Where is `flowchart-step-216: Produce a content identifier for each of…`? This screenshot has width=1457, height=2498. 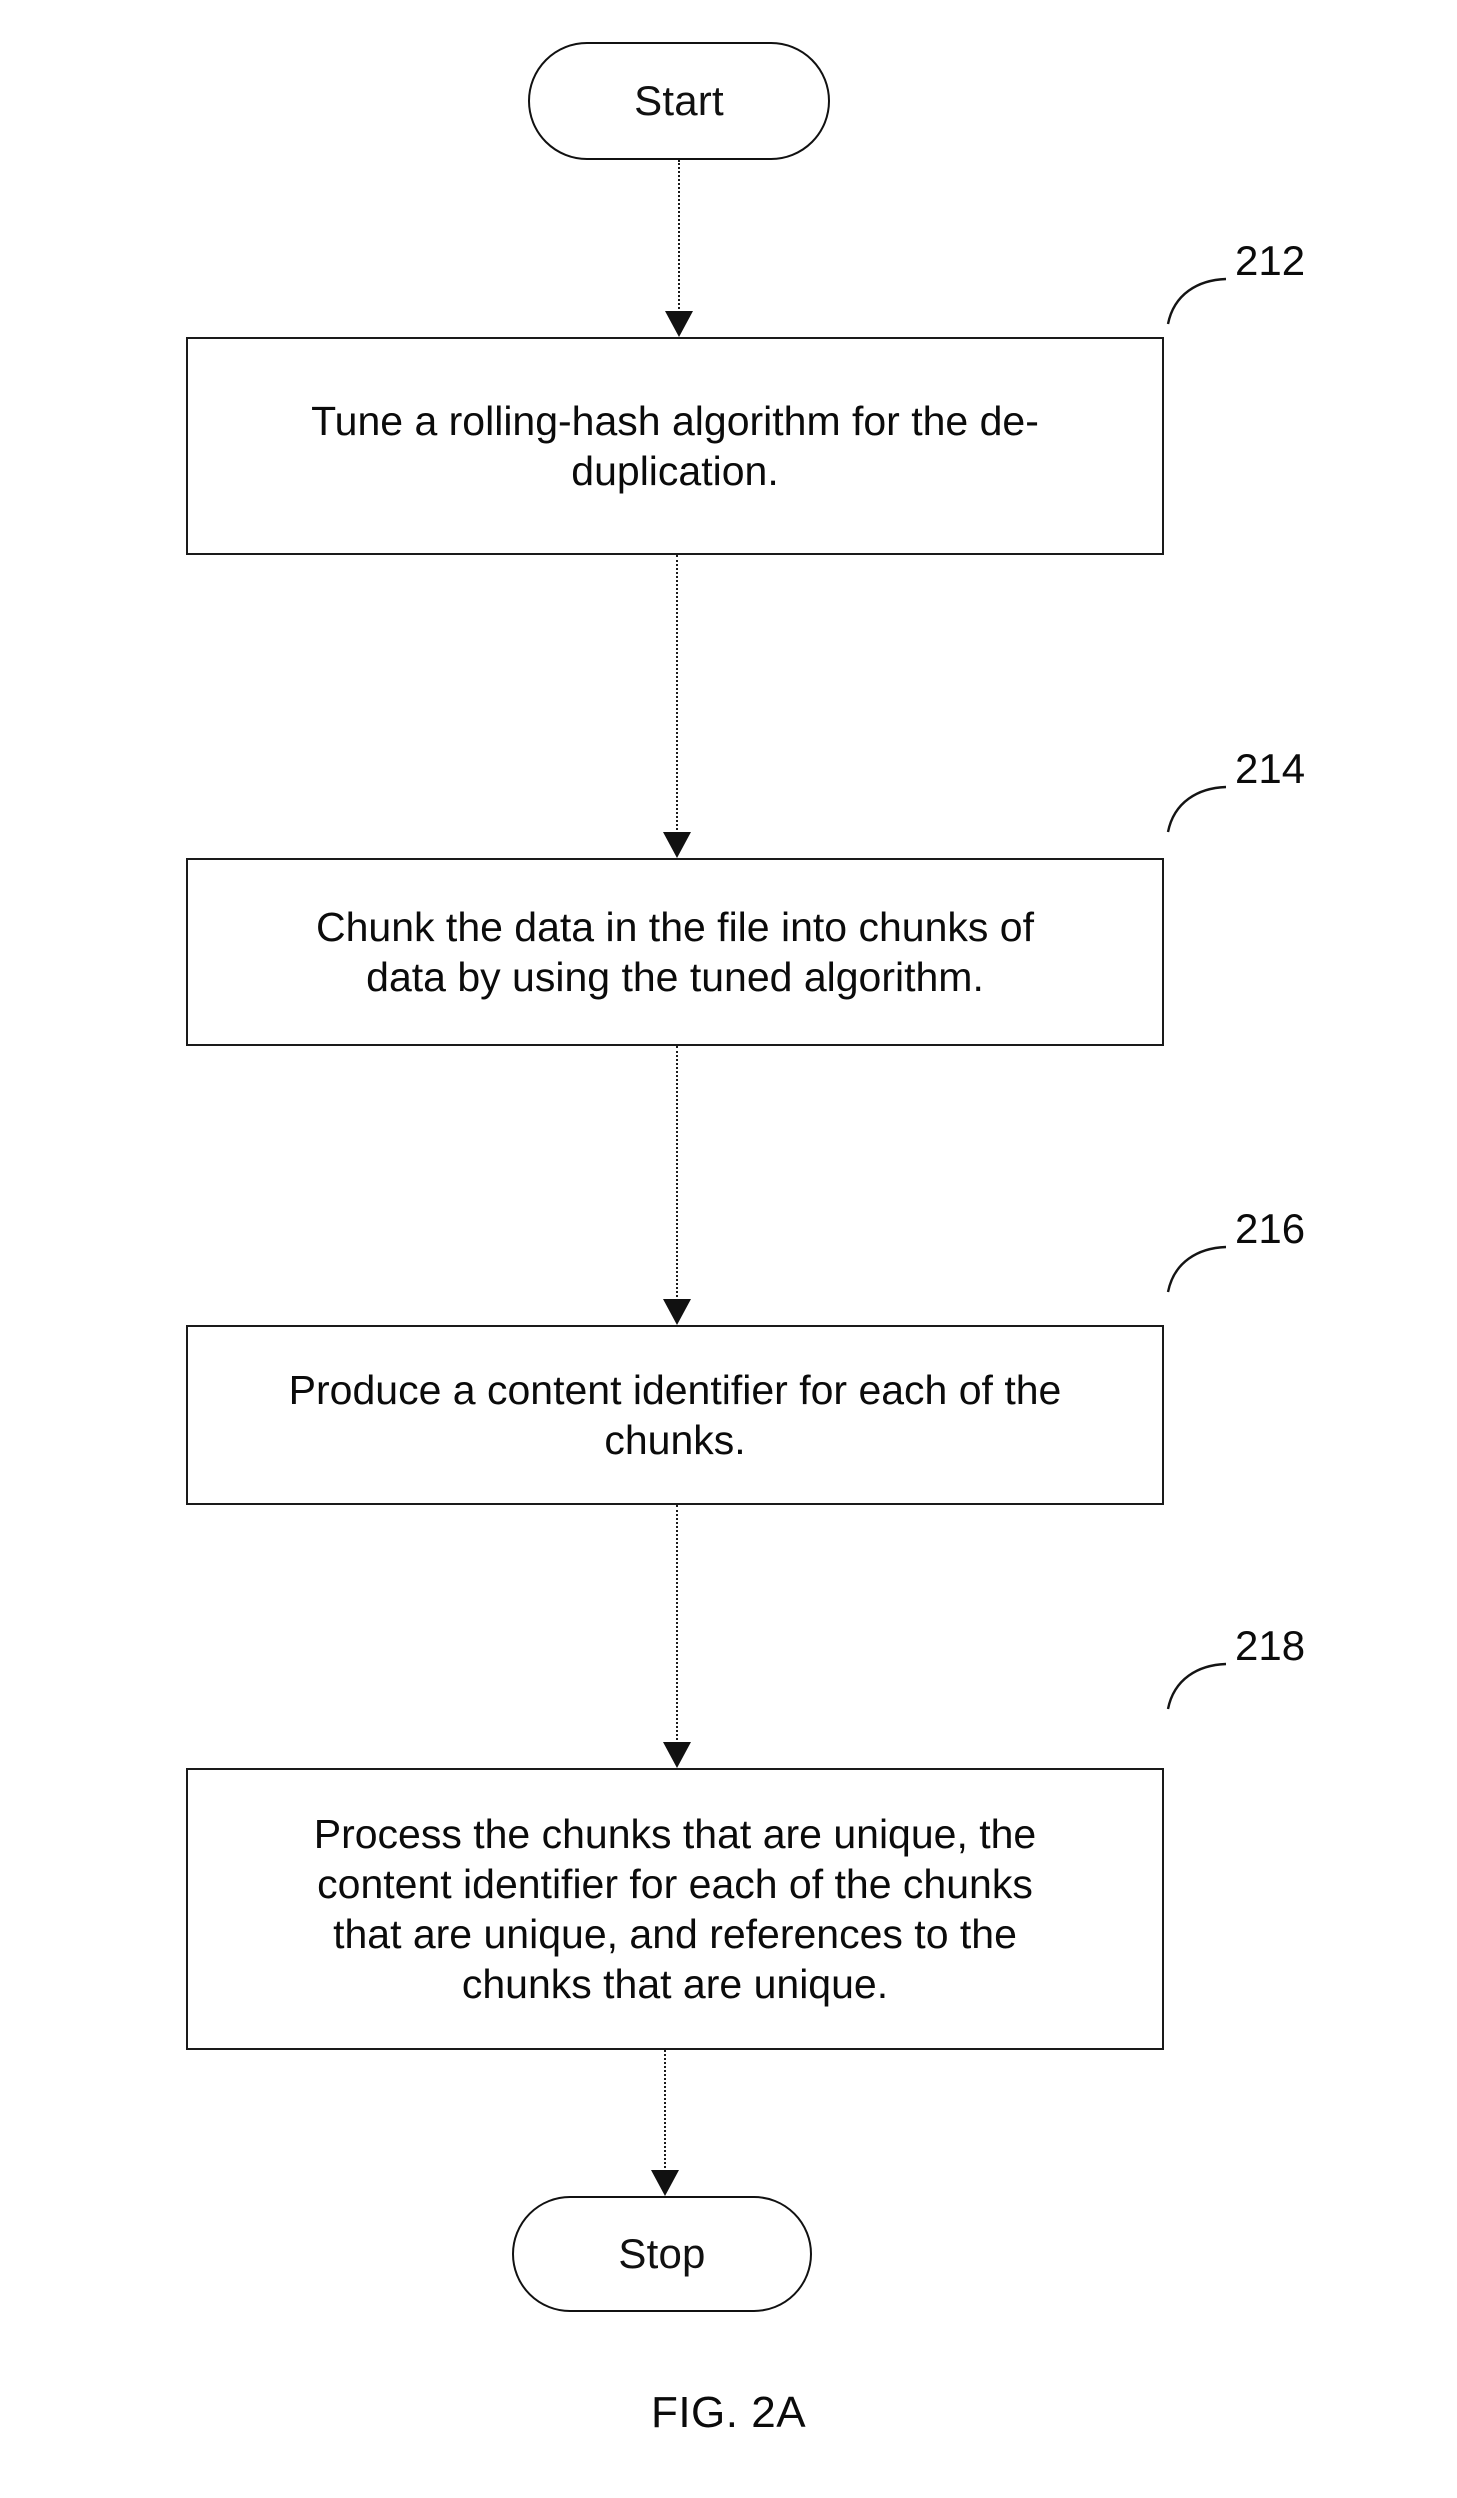
flowchart-step-216: Produce a content identifier for each of… is located at coordinates (675, 1415).